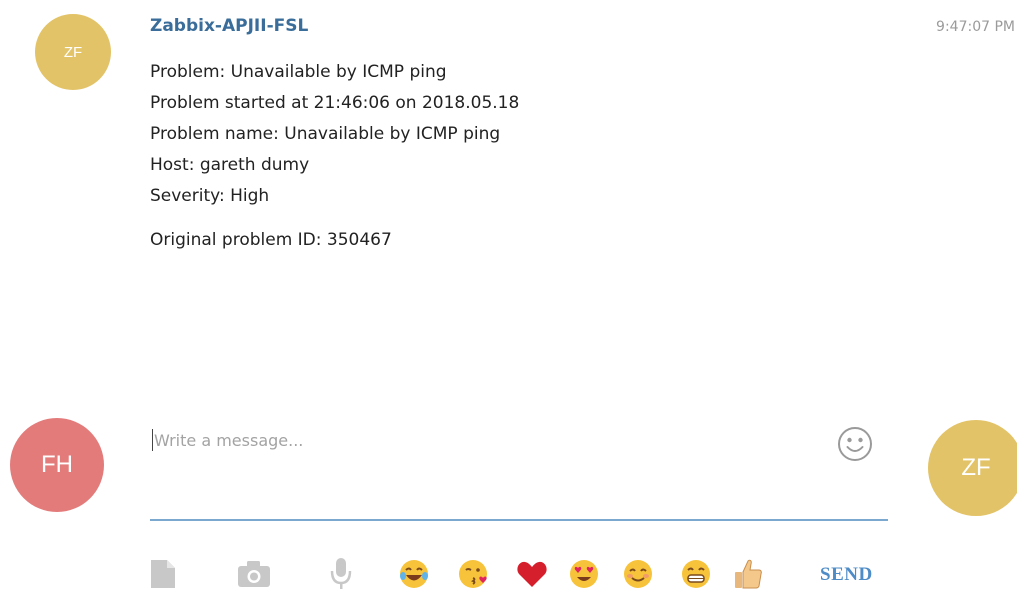 The width and height of the screenshot is (1017, 596). I want to click on message-line: Problem name: Unavailable by ICMP ping, so click(325, 134).